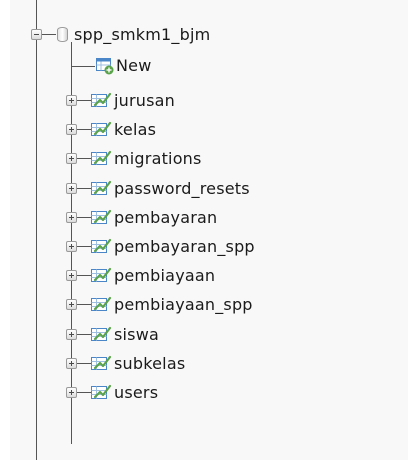  I want to click on table-item-pembiayaan: pembiayaan, so click(164, 275).